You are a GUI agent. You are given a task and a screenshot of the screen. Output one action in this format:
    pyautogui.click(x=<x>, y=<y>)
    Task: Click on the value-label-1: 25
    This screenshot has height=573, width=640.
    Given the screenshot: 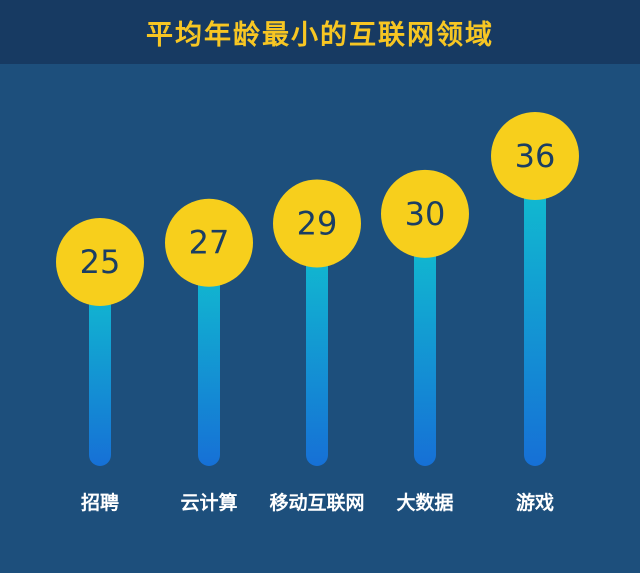 What is the action you would take?
    pyautogui.click(x=100, y=262)
    